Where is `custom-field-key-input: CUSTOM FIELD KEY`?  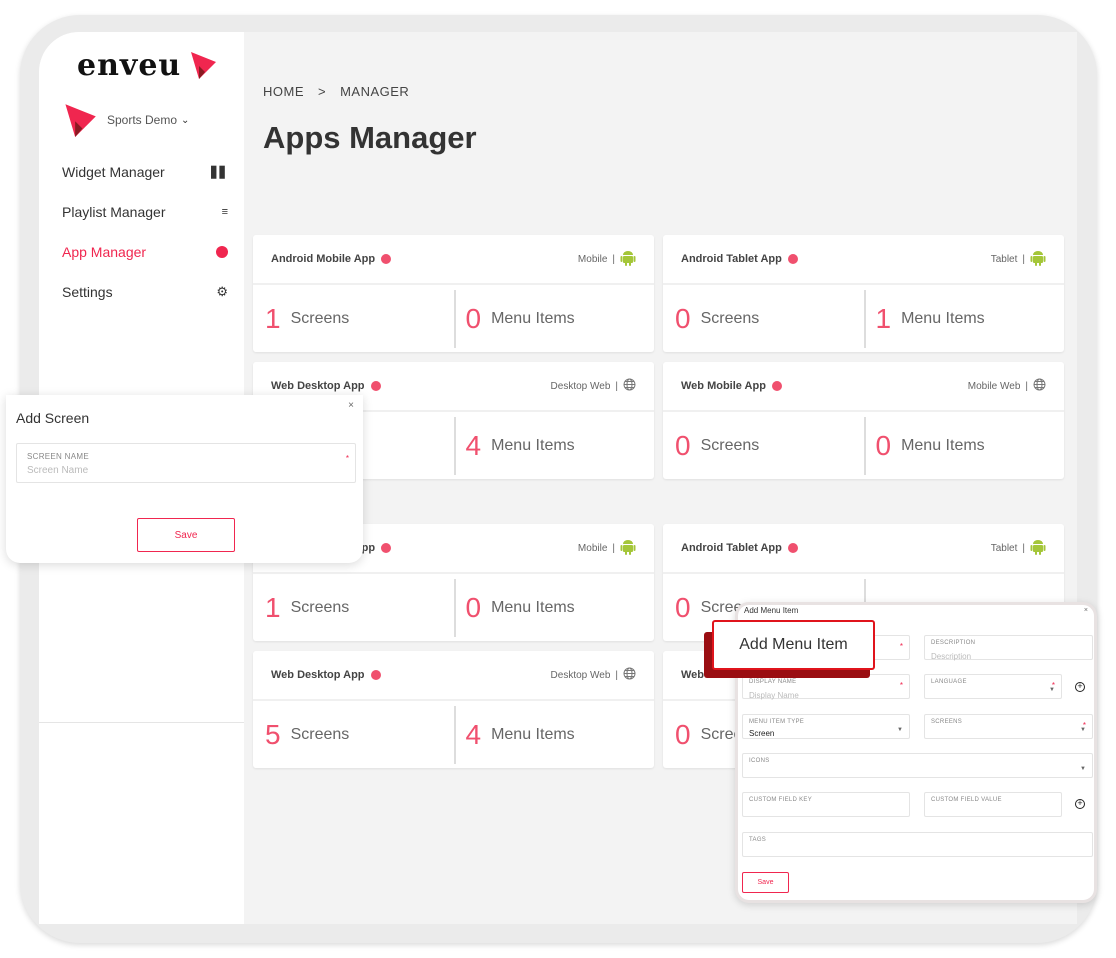
custom-field-key-input: CUSTOM FIELD KEY is located at coordinates (826, 804).